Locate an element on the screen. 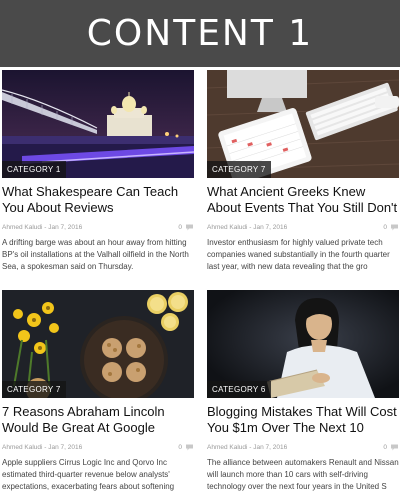 This screenshot has height=495, width=400. category-badge: CATEGORY 1 is located at coordinates (34, 169).